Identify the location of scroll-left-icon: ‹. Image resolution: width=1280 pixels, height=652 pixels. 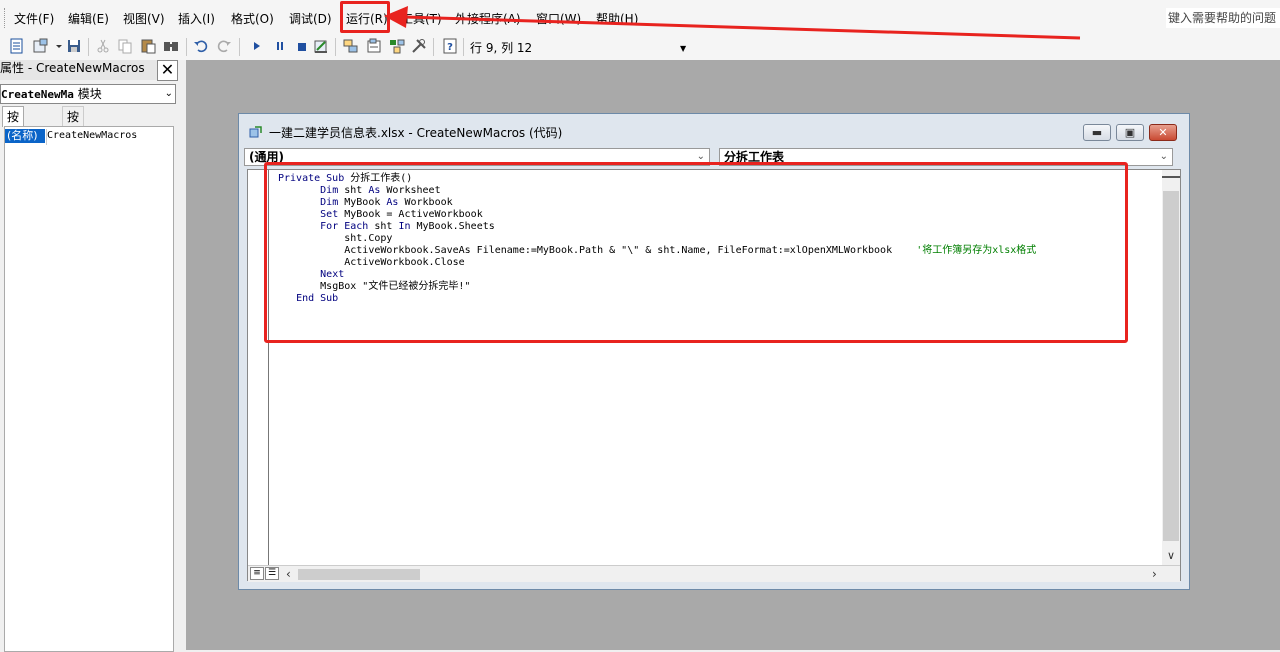
(288, 574).